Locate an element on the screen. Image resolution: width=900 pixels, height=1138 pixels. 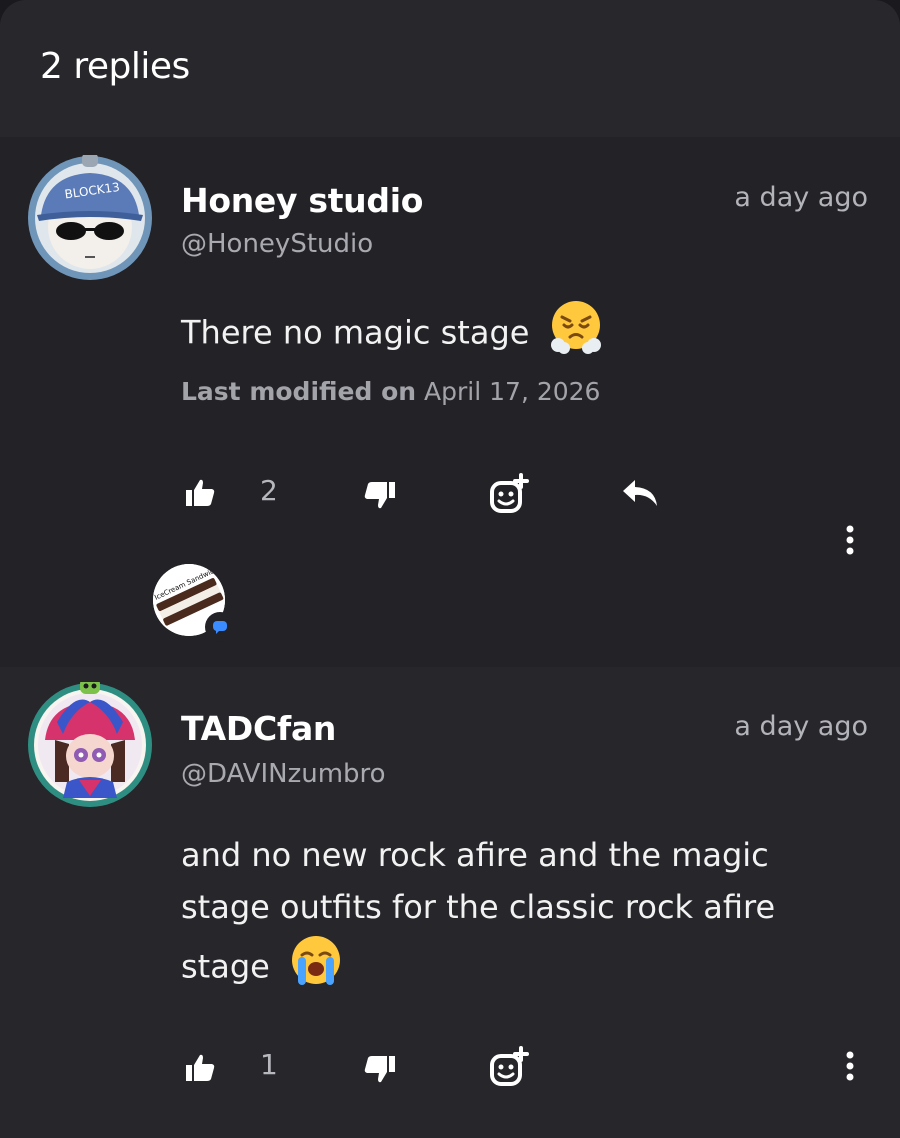
comment-text-line: stage outfits for the classic rock afire is located at coordinates (478, 907).